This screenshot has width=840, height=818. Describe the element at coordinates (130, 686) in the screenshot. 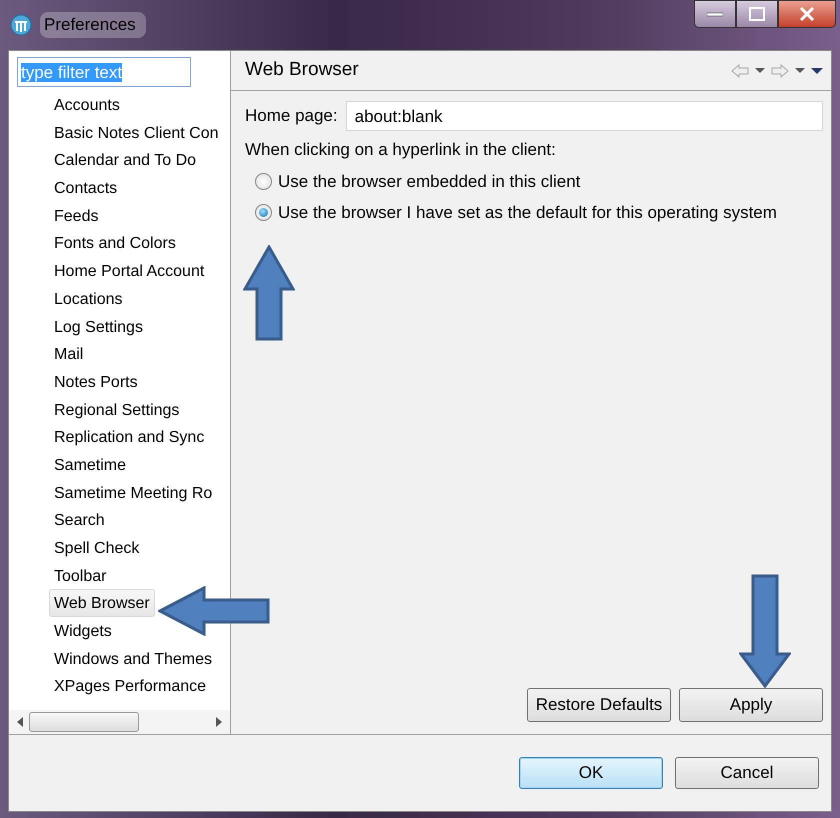

I see `sidebar-item: XPages Performance` at that location.